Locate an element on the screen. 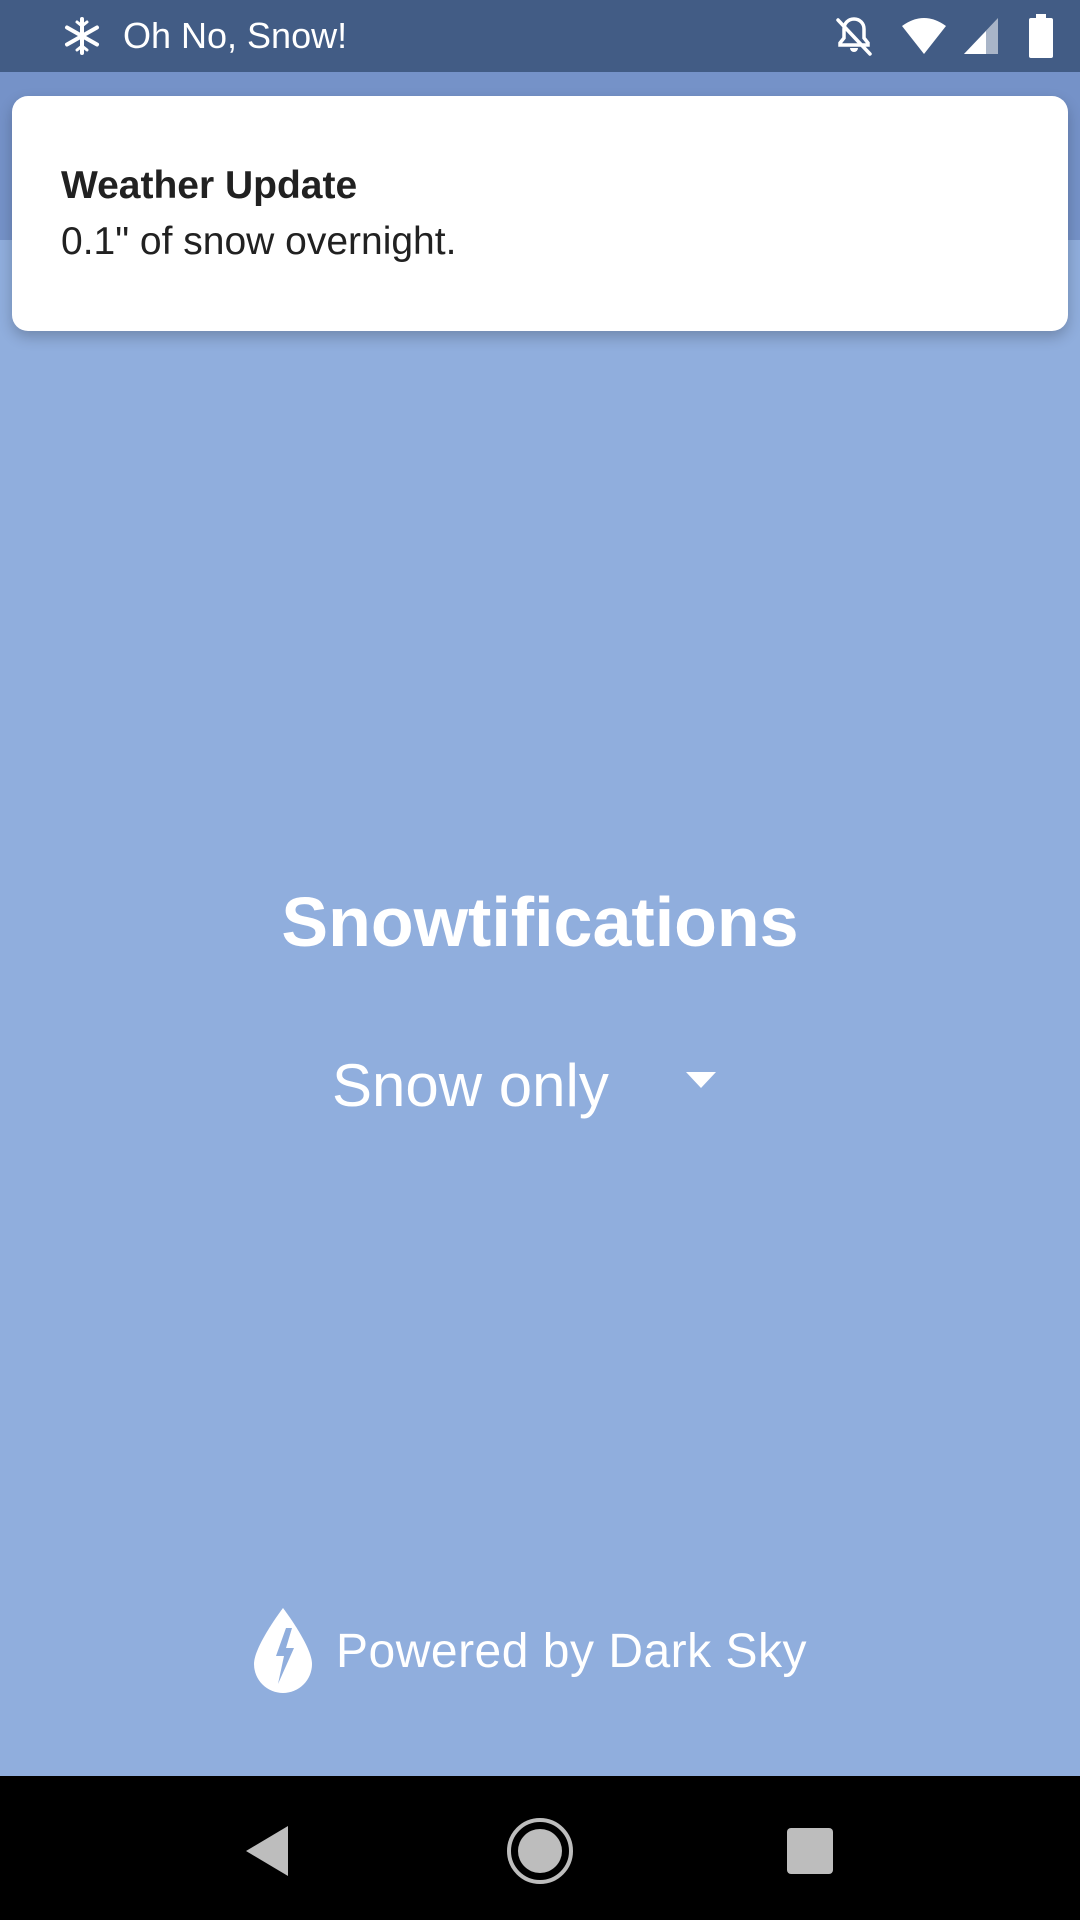  cell-signal-icon is located at coordinates (981, 36).